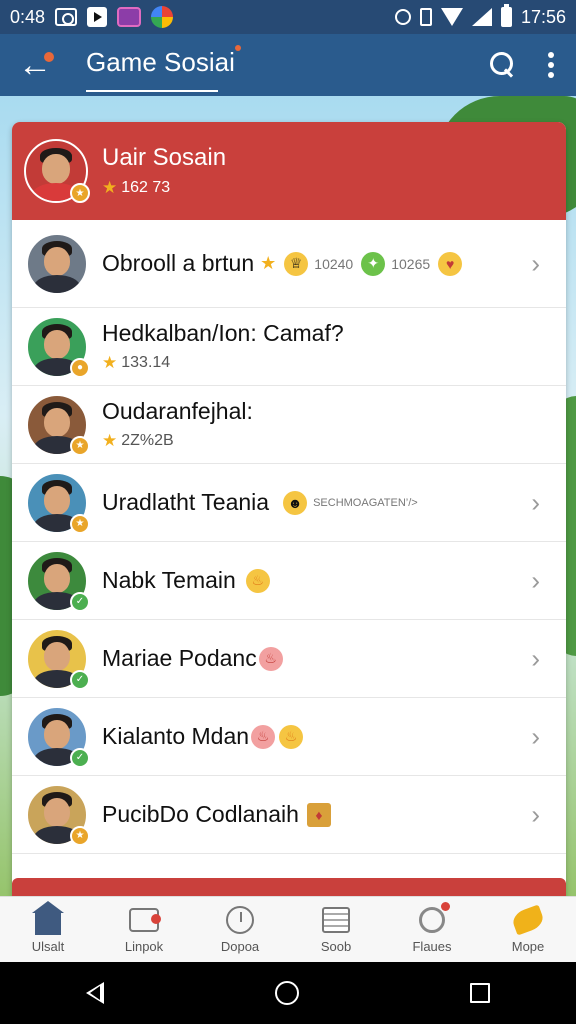 This screenshot has width=576, height=1024. Describe the element at coordinates (533, 65) in the screenshot. I see `app-actions` at that location.